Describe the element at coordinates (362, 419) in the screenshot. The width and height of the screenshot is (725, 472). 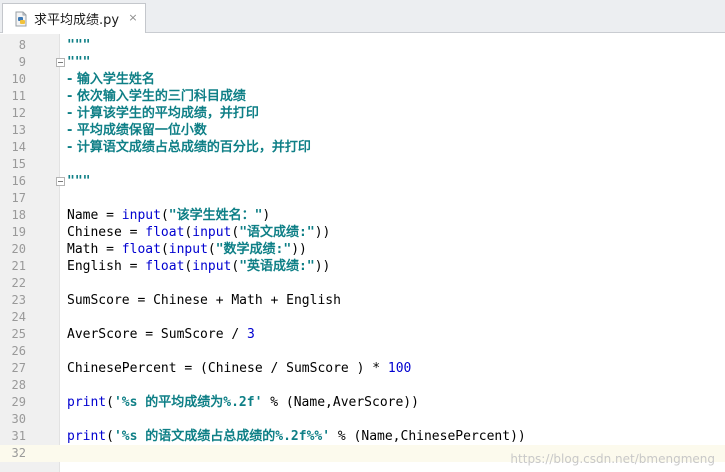
I see `code-line: 30` at that location.